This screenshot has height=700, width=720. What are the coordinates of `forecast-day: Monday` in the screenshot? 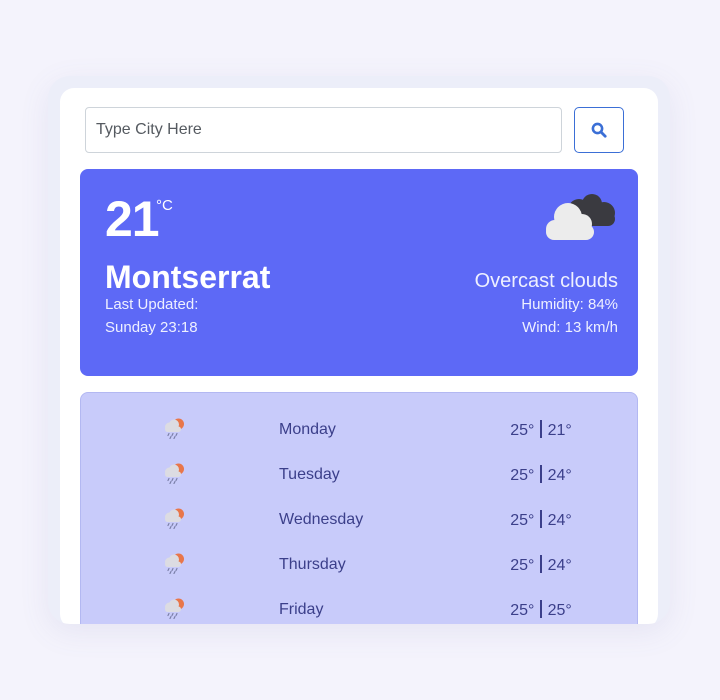 It's located at (307, 429).